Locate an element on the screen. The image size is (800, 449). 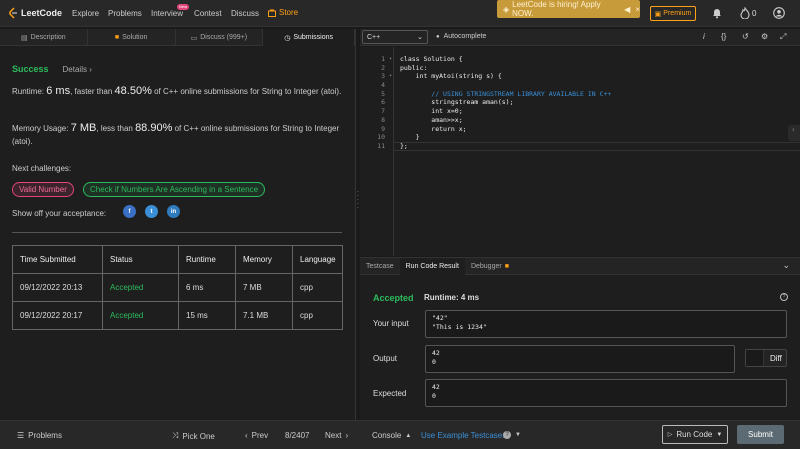
pick-one-button: ⤨ Pick One is located at coordinates (193, 436).